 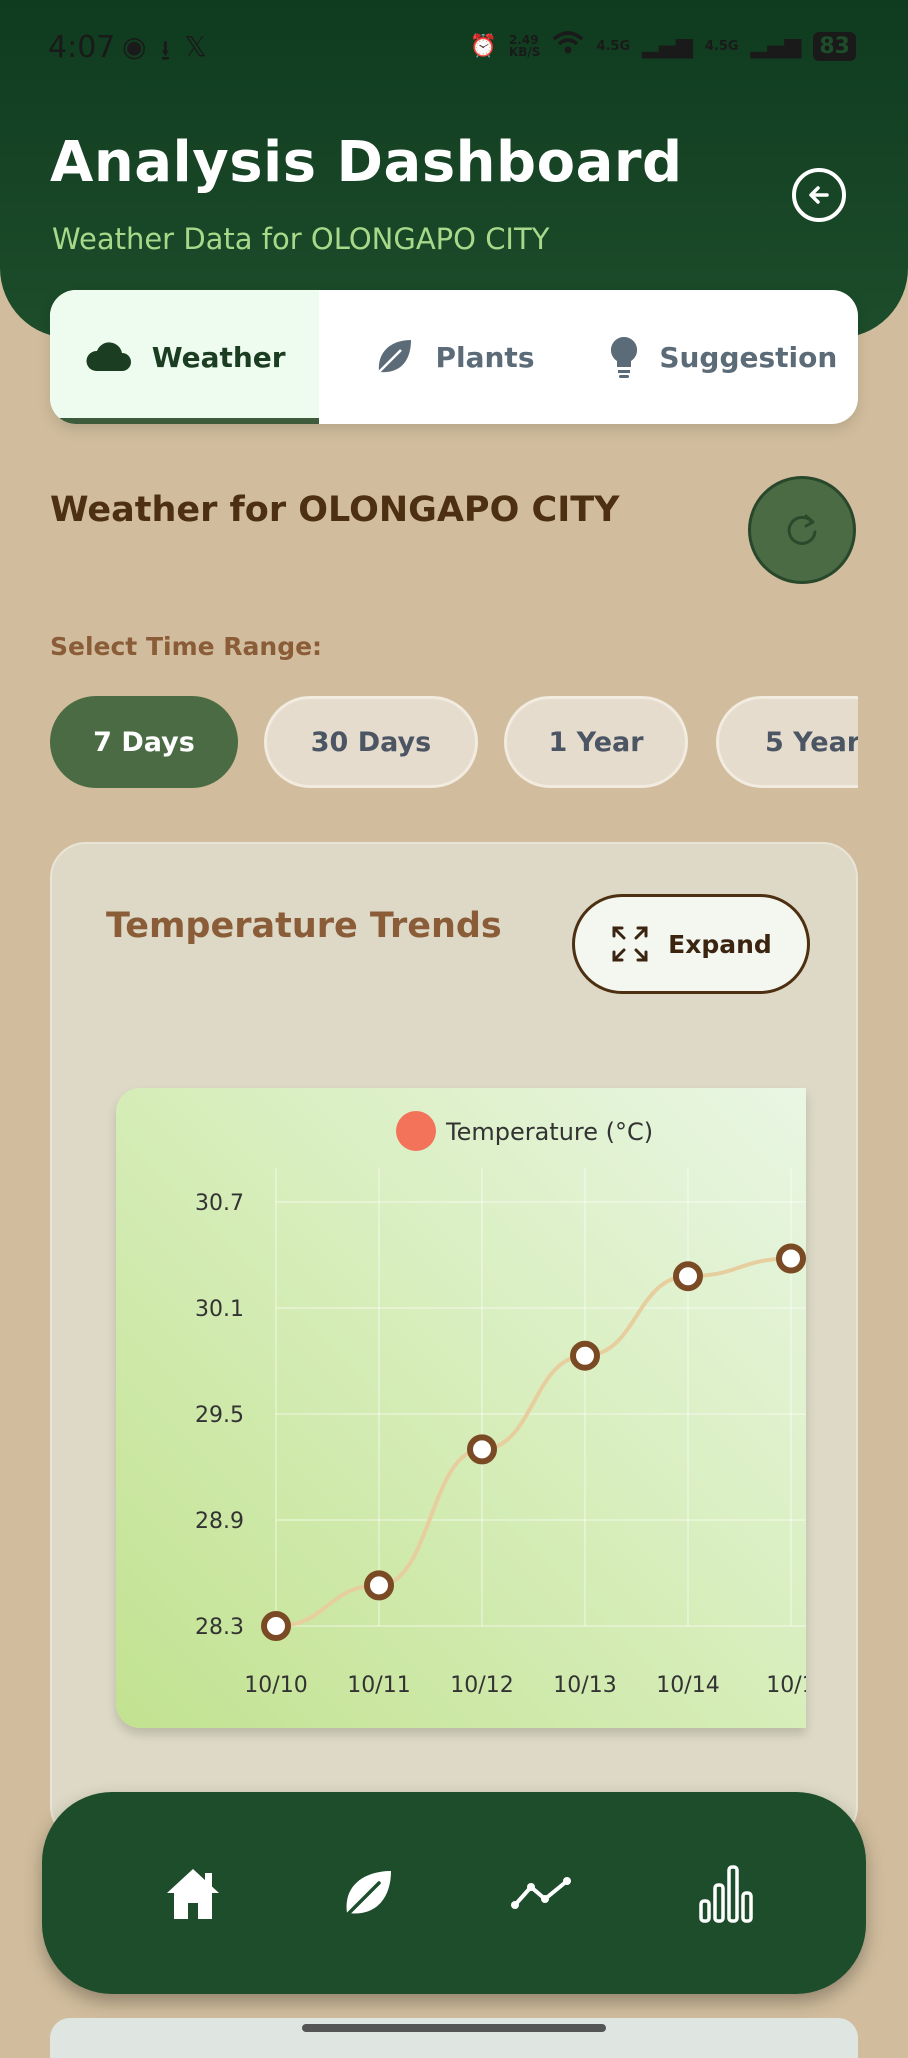 I want to click on x-icon: 𝕏, so click(x=195, y=46).